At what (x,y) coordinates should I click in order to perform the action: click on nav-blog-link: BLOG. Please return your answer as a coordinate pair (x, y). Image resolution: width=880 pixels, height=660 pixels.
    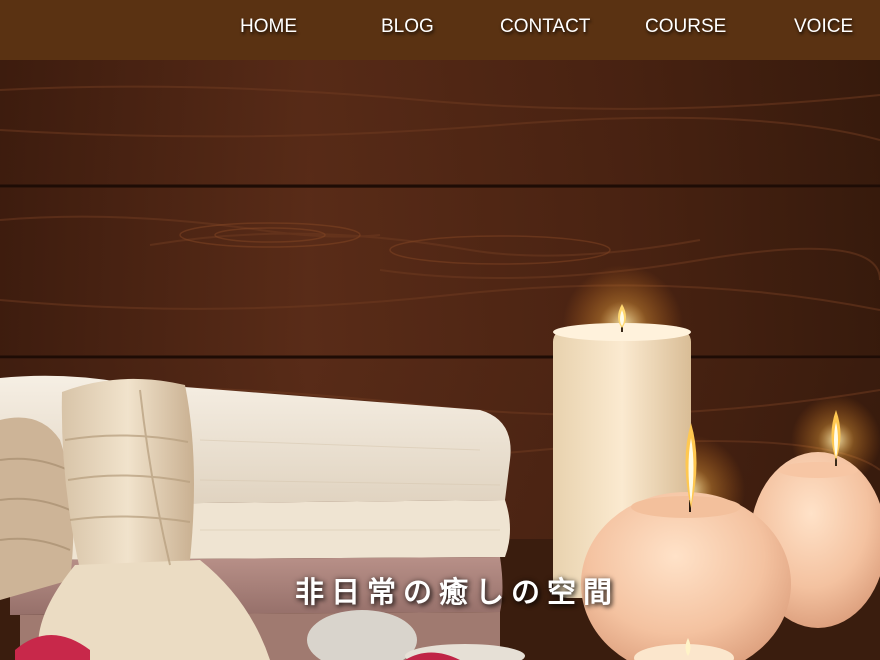
    Looking at the image, I should click on (407, 27).